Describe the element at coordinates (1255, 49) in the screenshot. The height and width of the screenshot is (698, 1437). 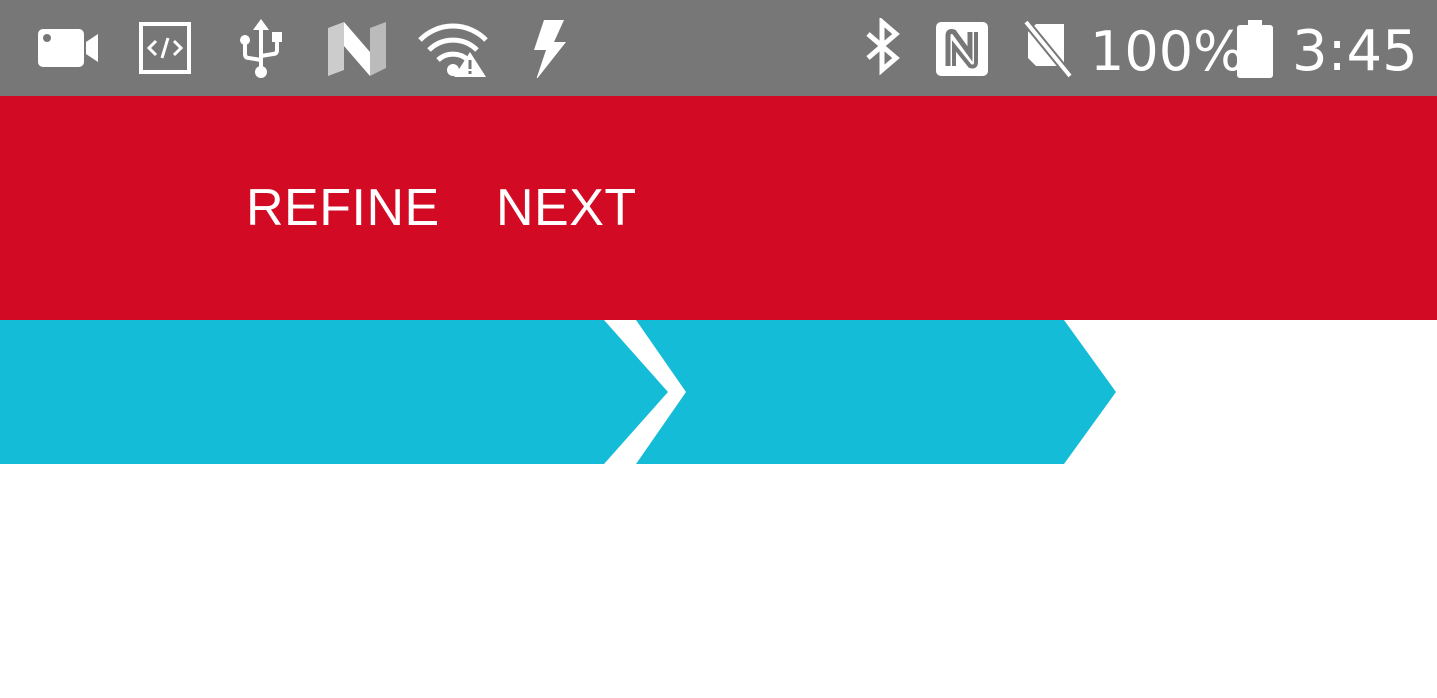
I see `battery-icon` at that location.